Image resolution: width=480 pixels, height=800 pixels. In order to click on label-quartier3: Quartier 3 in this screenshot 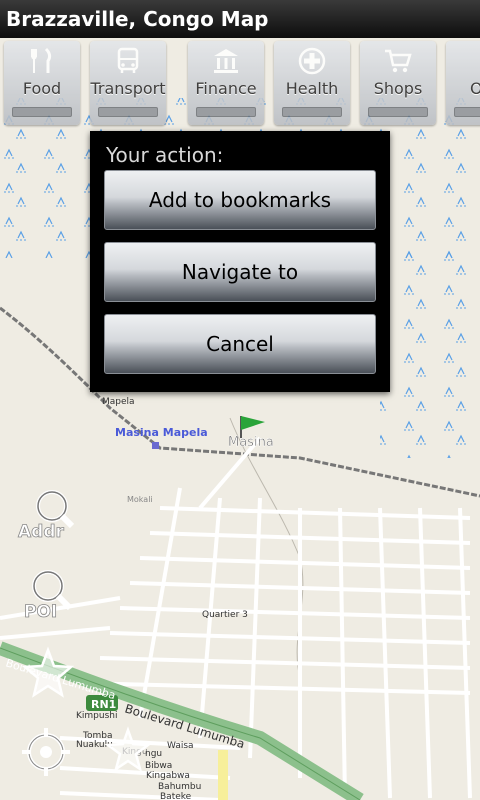, I will do `click(225, 615)`.